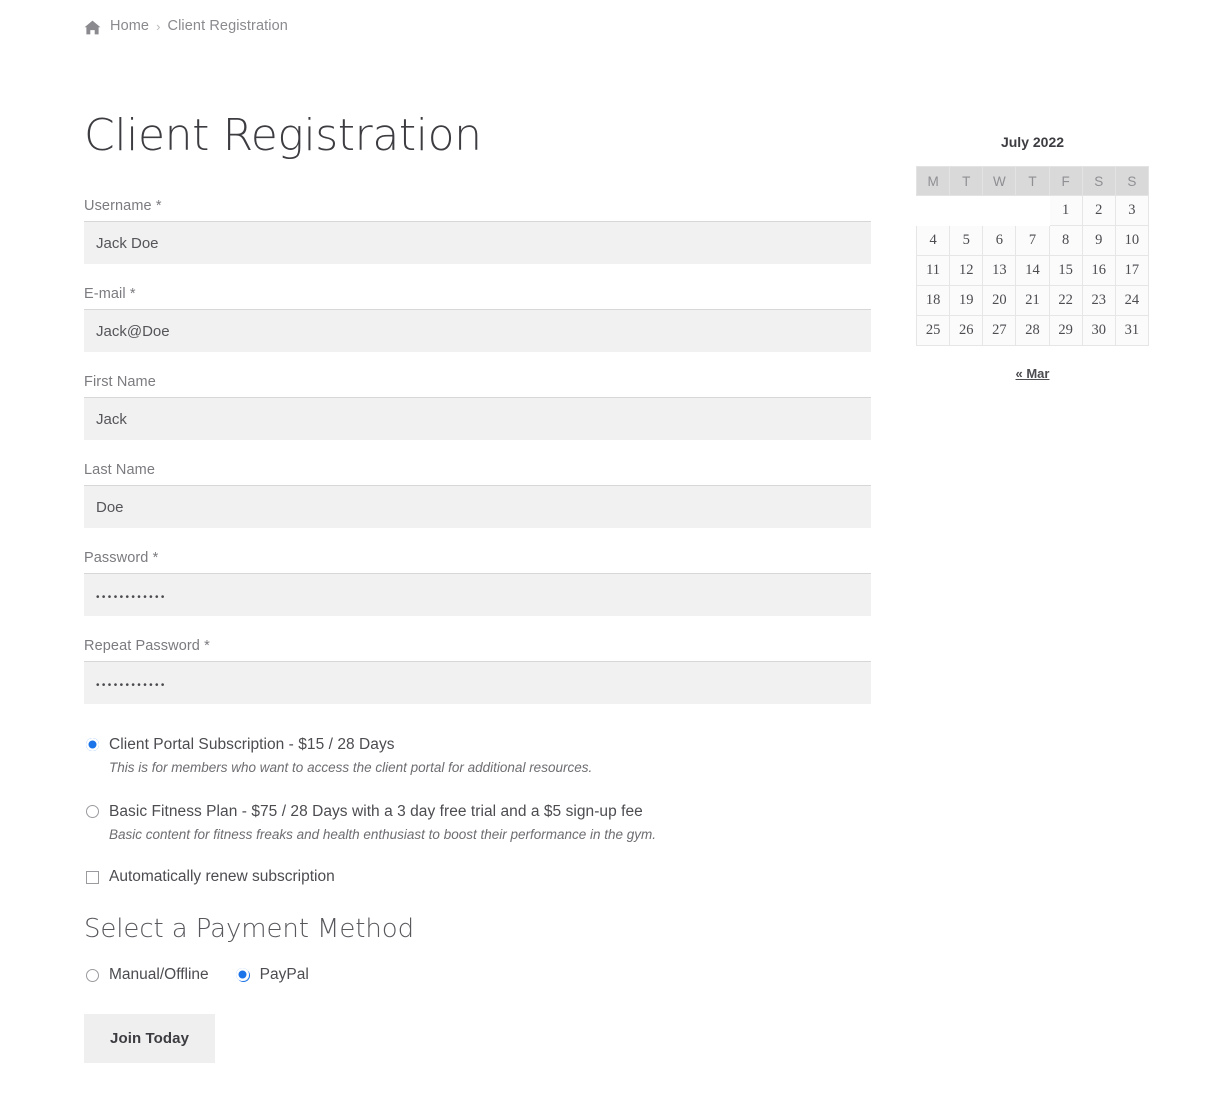  Describe the element at coordinates (1098, 330) in the screenshot. I see `calendar-day-cell: 30` at that location.